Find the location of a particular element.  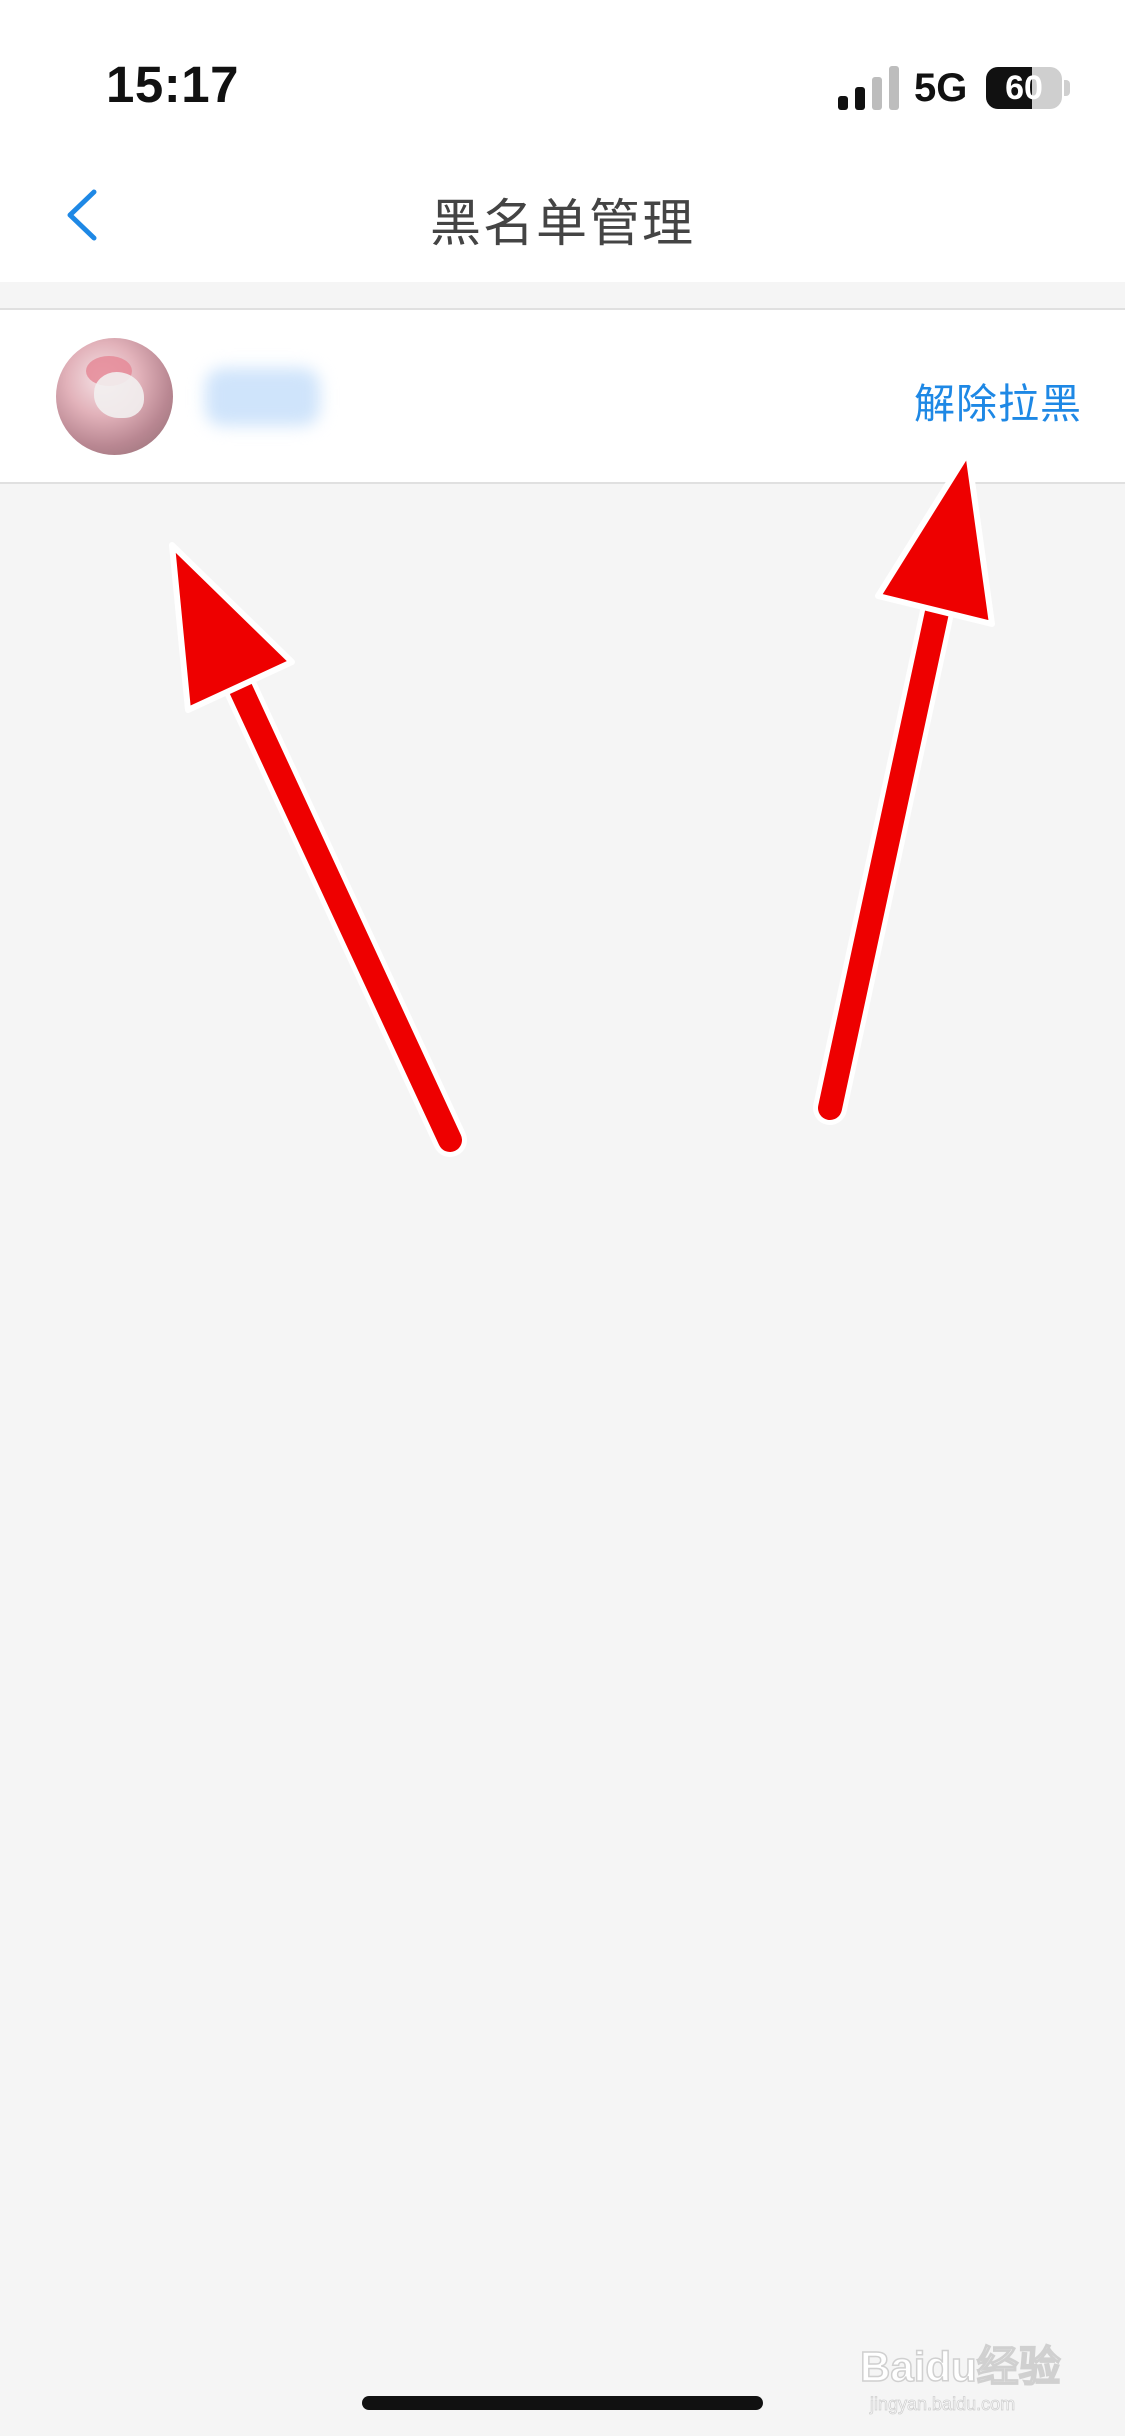

blacklist: 解除拉黑 is located at coordinates (562, 396).